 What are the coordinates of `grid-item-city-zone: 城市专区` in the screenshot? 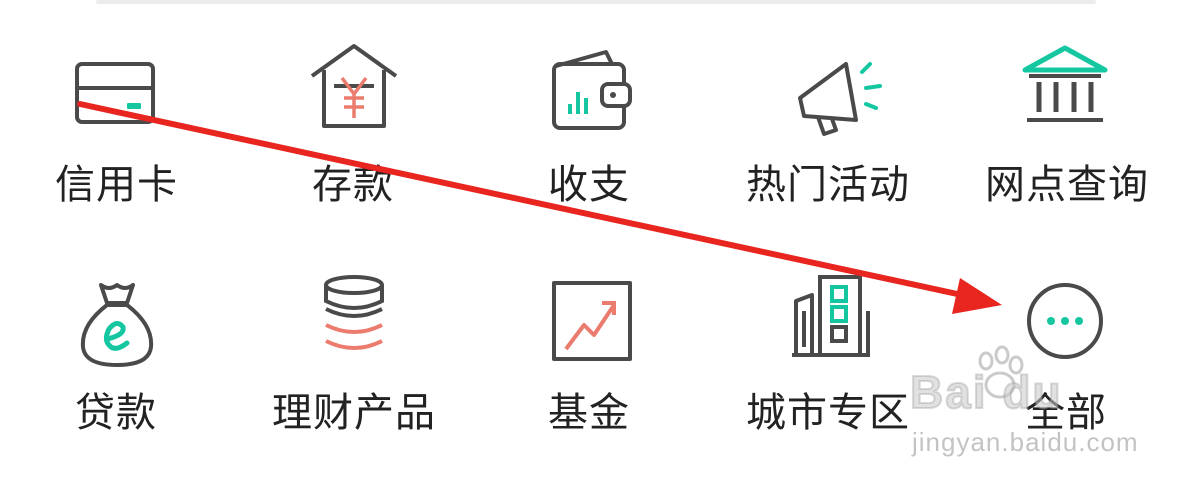 It's located at (828, 365).